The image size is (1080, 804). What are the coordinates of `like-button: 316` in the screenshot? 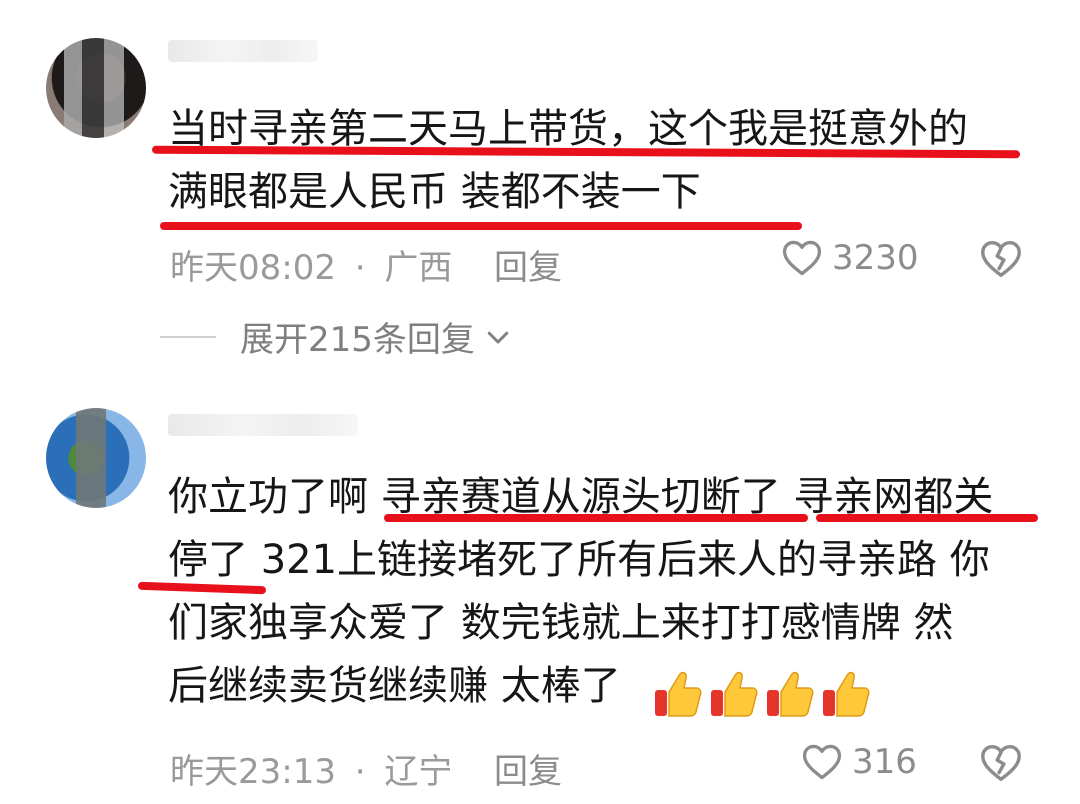 It's located at (858, 762).